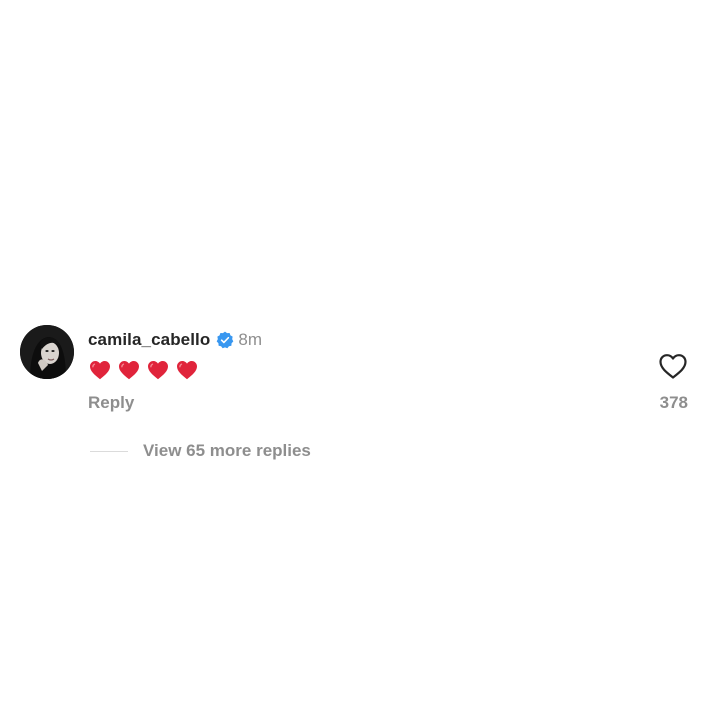  I want to click on avatar, so click(47, 352).